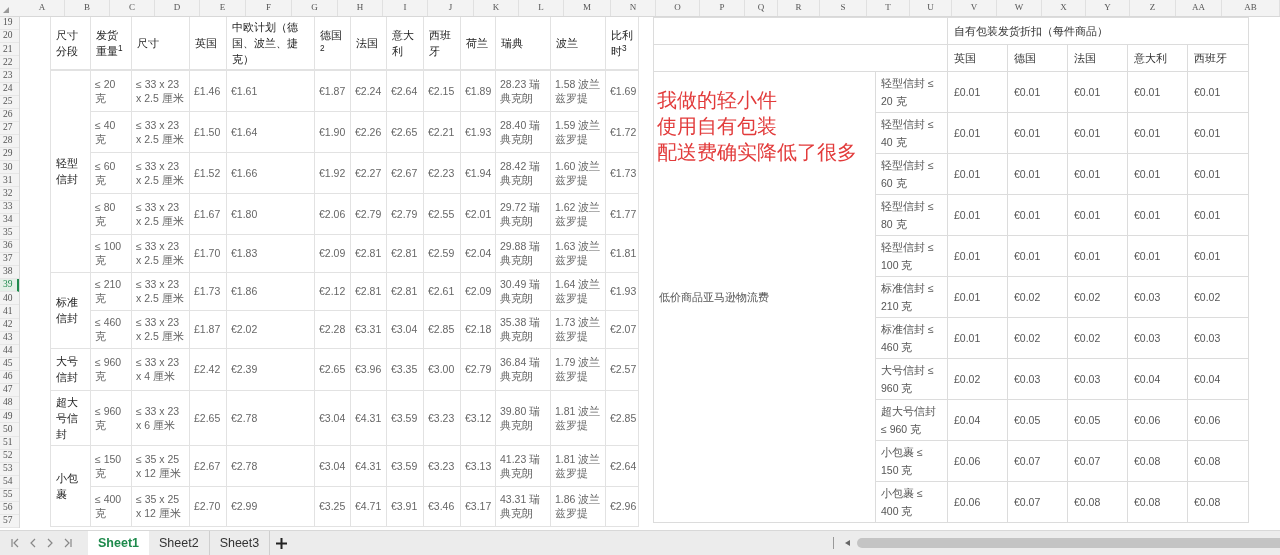  Describe the element at coordinates (677, 8) in the screenshot. I see `column-letter: O` at that location.